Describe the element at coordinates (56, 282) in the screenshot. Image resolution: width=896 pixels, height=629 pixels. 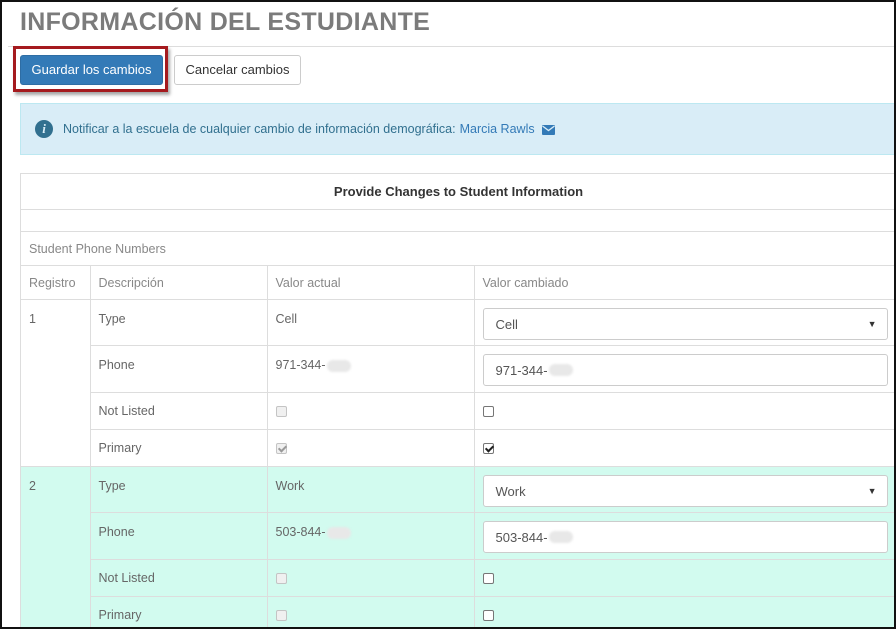
I see `column-header-registro: Registro` at that location.